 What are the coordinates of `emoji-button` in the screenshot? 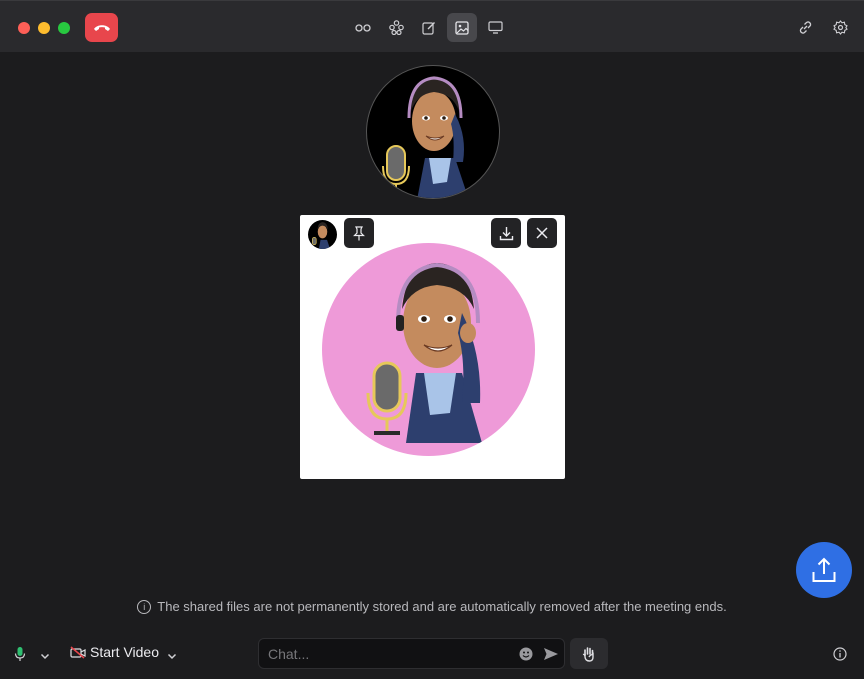 It's located at (526, 656).